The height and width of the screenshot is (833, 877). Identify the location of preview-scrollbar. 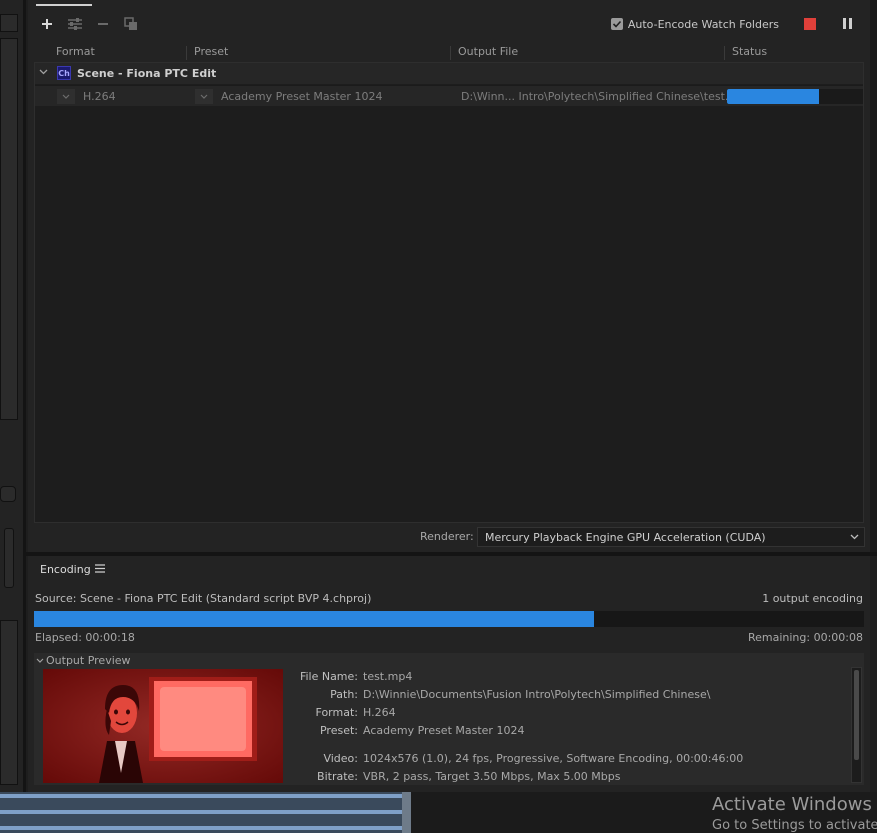
(856, 725).